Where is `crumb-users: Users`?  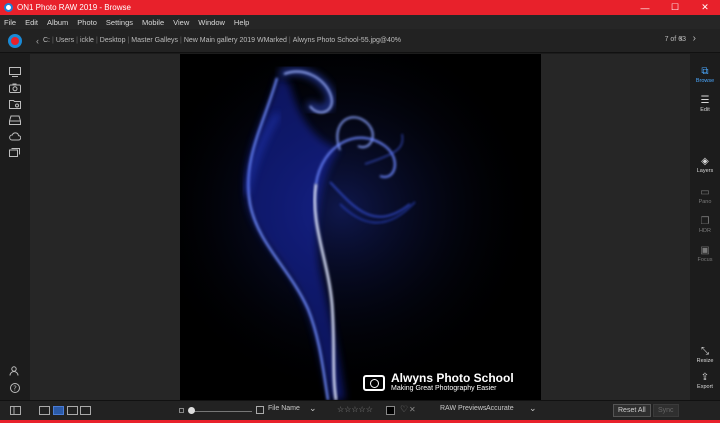 crumb-users: Users is located at coordinates (65, 40).